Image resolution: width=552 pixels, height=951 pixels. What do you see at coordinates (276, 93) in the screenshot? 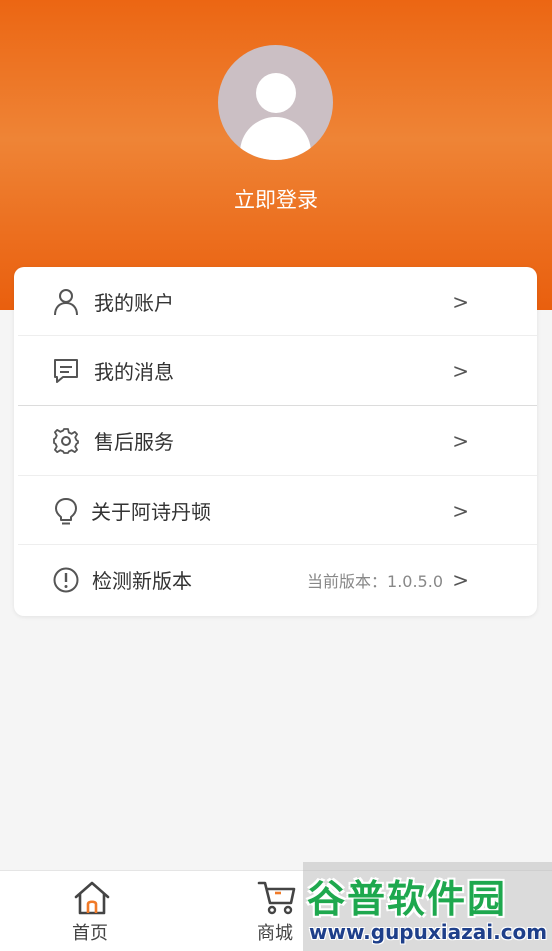
I see `avatar-head` at bounding box center [276, 93].